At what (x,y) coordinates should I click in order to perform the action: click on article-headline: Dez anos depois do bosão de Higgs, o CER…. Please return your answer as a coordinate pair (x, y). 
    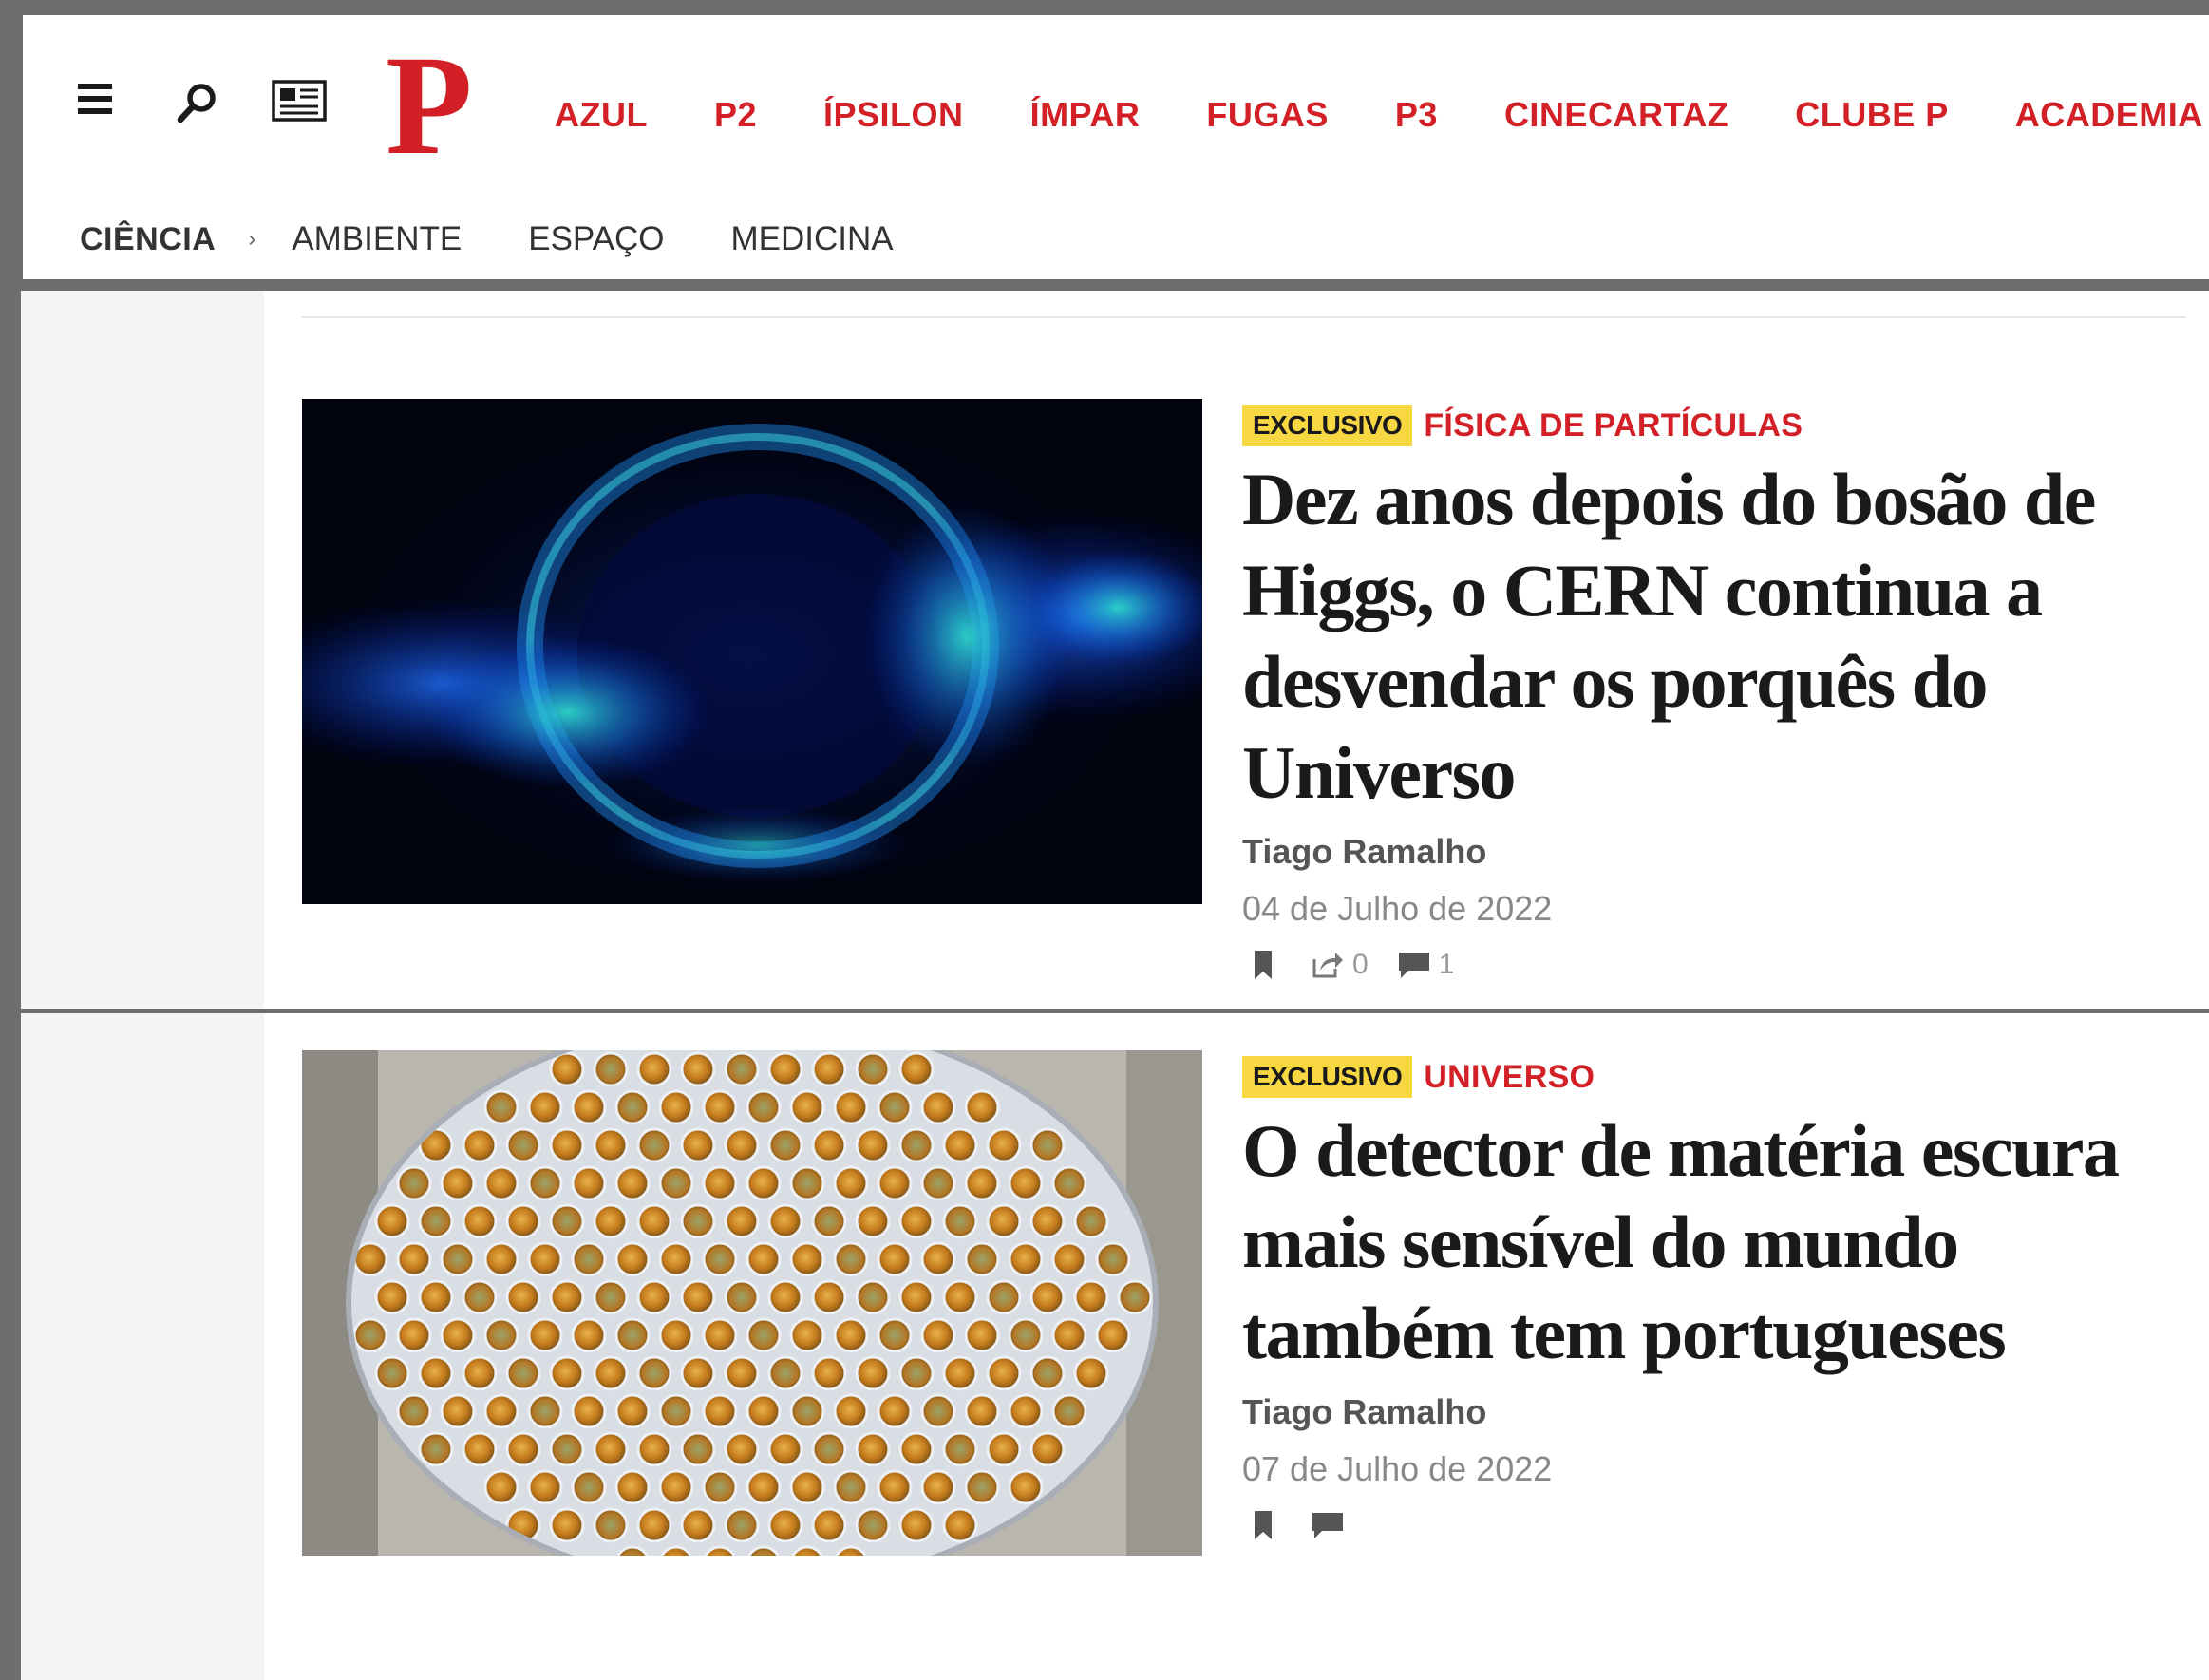
    Looking at the image, I should click on (1717, 636).